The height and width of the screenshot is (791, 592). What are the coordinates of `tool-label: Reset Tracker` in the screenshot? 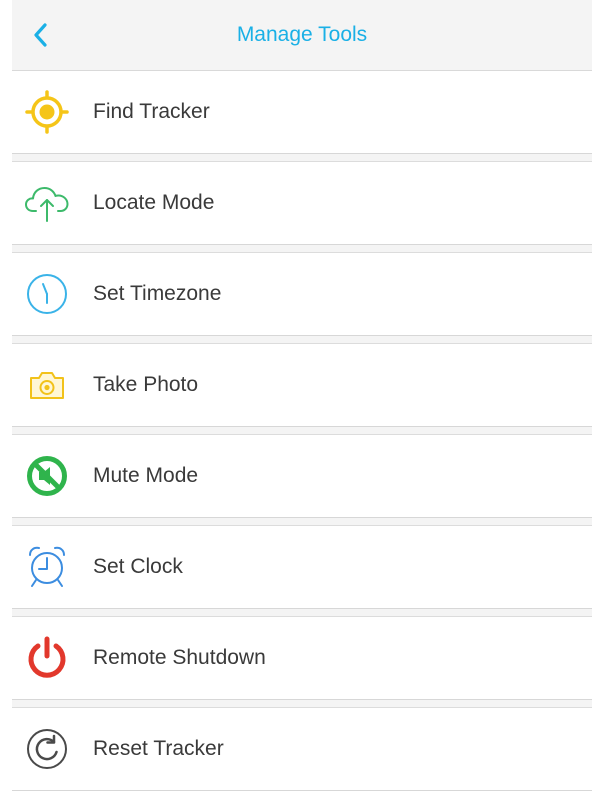 It's located at (158, 748).